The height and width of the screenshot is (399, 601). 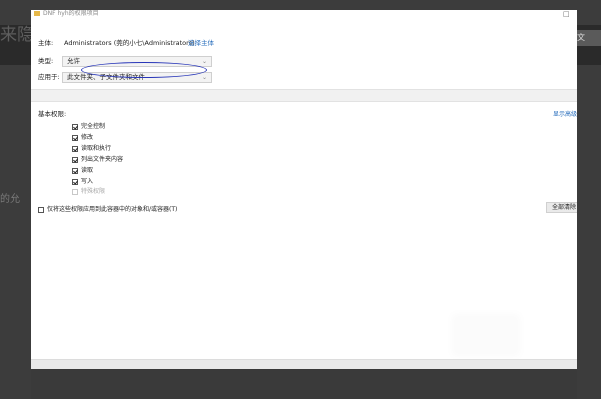 I want to click on permission-special: 特殊权限, so click(x=88, y=192).